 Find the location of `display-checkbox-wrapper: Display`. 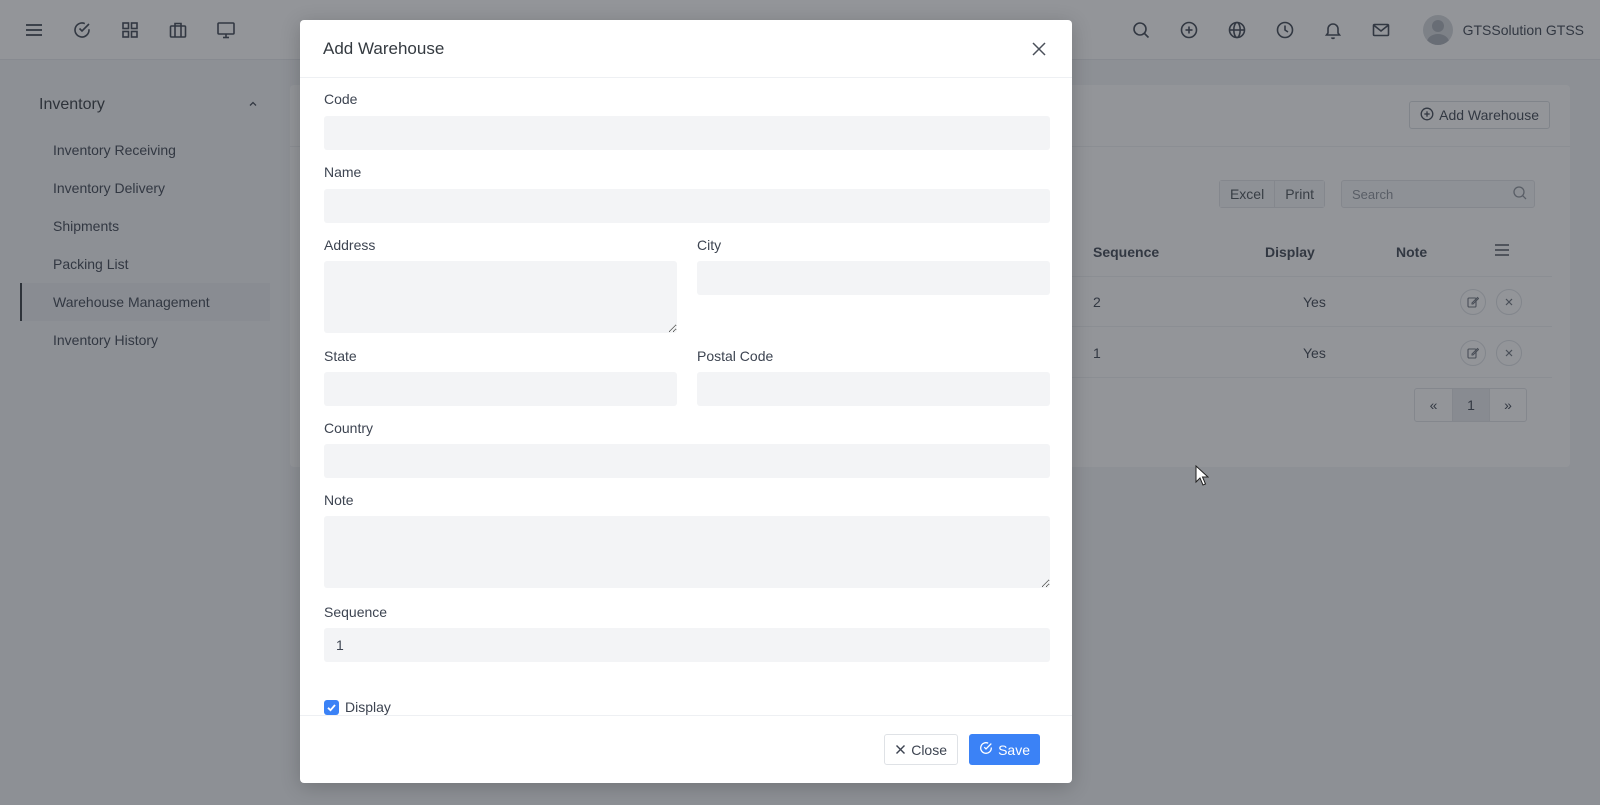

display-checkbox-wrapper: Display is located at coordinates (357, 707).